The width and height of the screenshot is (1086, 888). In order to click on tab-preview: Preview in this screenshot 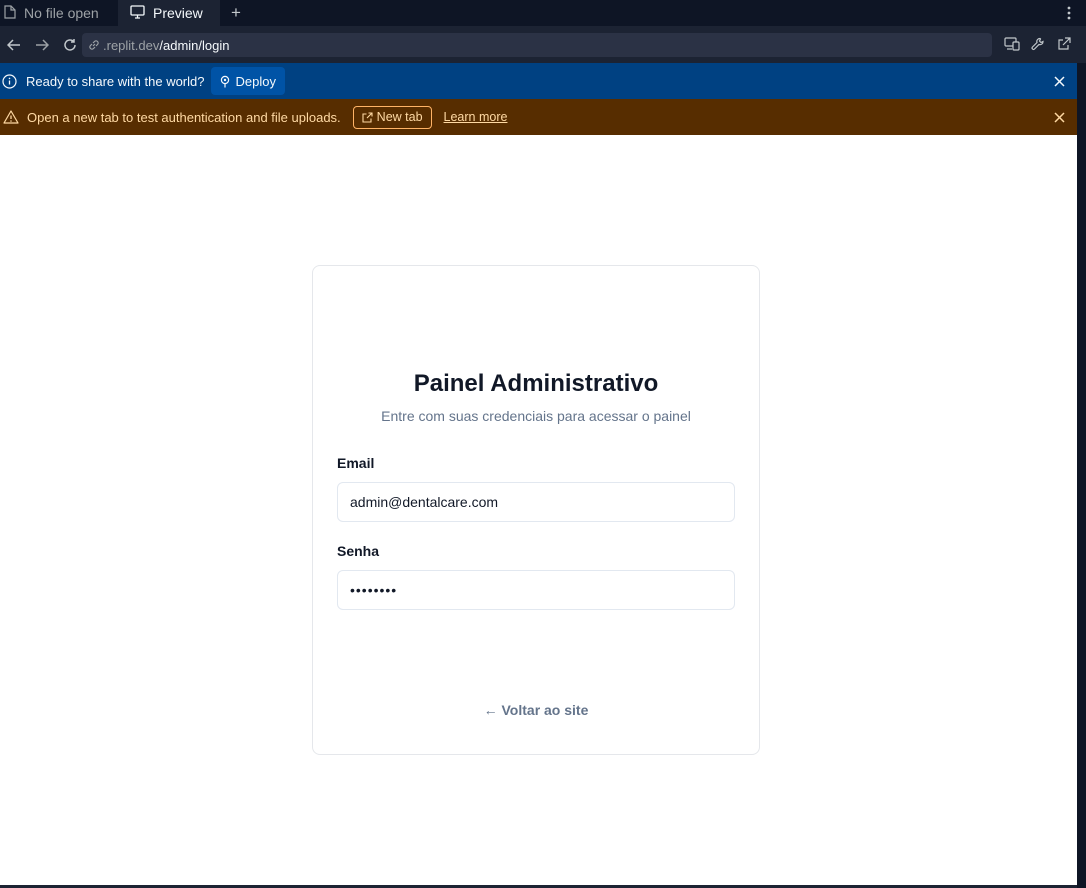, I will do `click(169, 13)`.